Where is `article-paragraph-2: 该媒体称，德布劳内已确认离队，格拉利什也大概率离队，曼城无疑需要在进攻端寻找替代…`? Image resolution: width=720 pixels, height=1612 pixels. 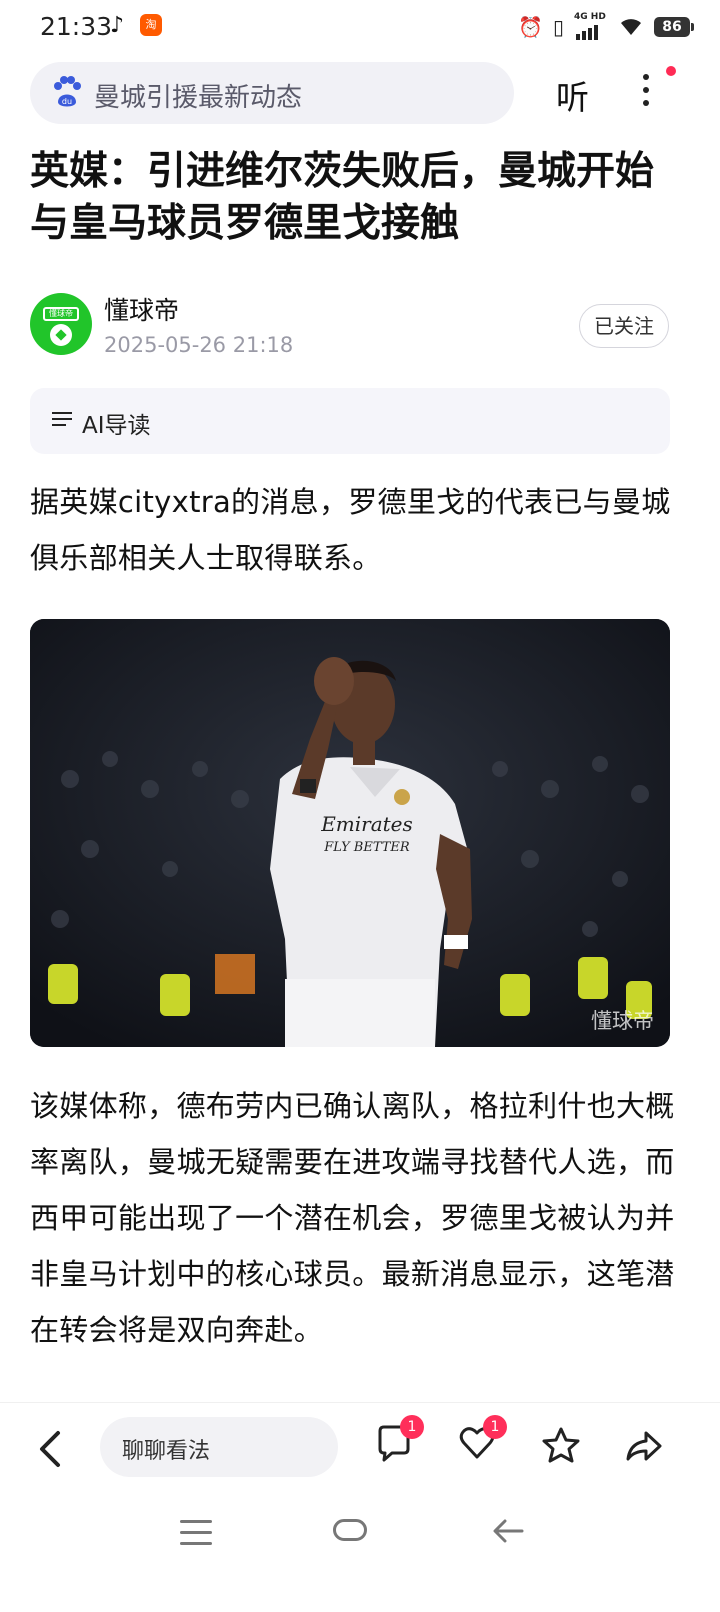
article-paragraph-2: 该媒体称，德布劳内已确认离队，格拉利什也大概率离队，曼城无疑需要在进攻端寻找替代… is located at coordinates (352, 1218).